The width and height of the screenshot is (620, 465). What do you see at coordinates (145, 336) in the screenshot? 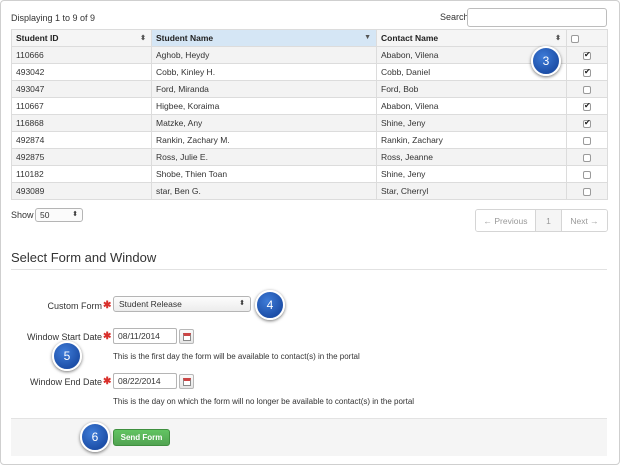
I see `window-start-date-input: 08/11/2014` at bounding box center [145, 336].